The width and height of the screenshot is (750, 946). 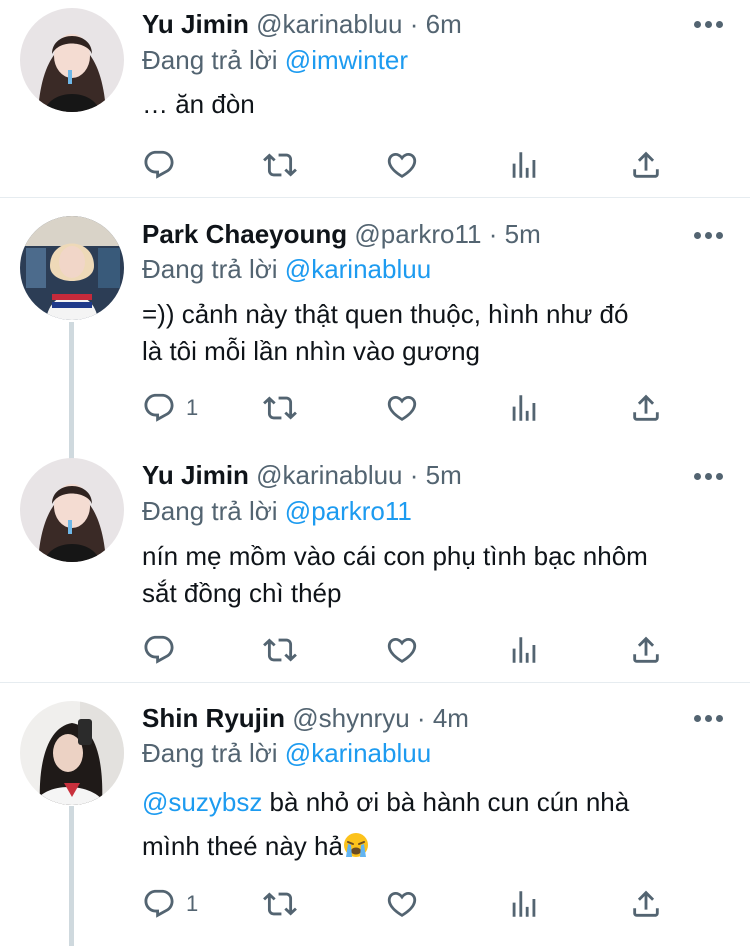 What do you see at coordinates (242, 593) in the screenshot?
I see `tweet-text-line: sắt đồng chì thép` at bounding box center [242, 593].